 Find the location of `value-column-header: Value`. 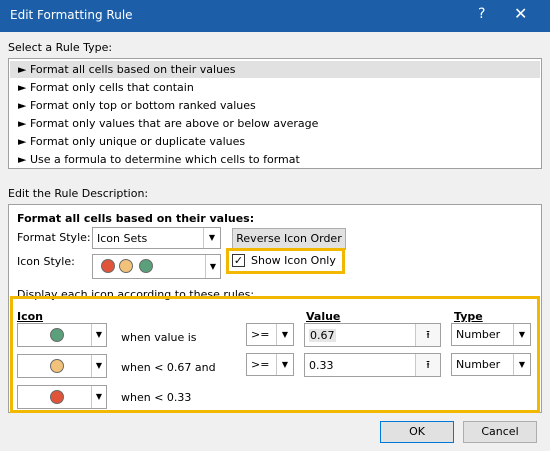

value-column-header: Value is located at coordinates (323, 316).